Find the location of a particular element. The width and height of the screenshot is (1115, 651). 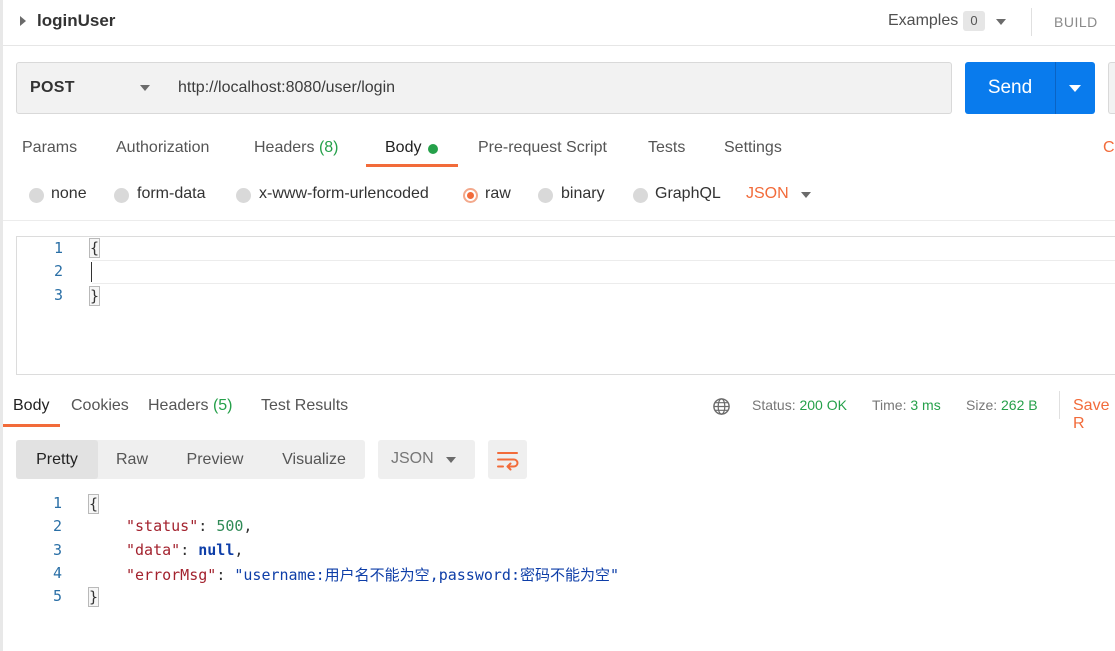

resp-tab-body: Body is located at coordinates (31, 406).